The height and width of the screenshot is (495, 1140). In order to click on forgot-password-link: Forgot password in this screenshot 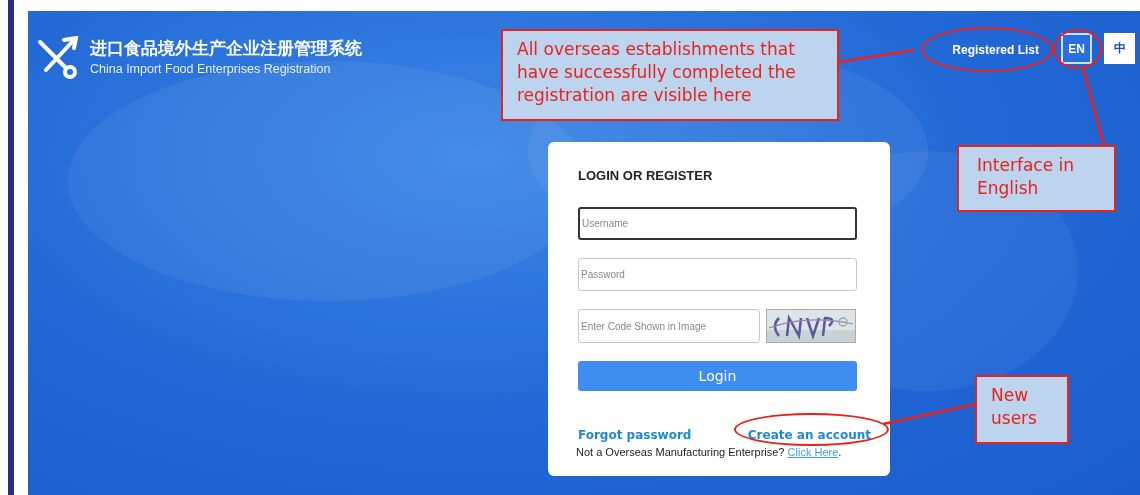, I will do `click(635, 435)`.